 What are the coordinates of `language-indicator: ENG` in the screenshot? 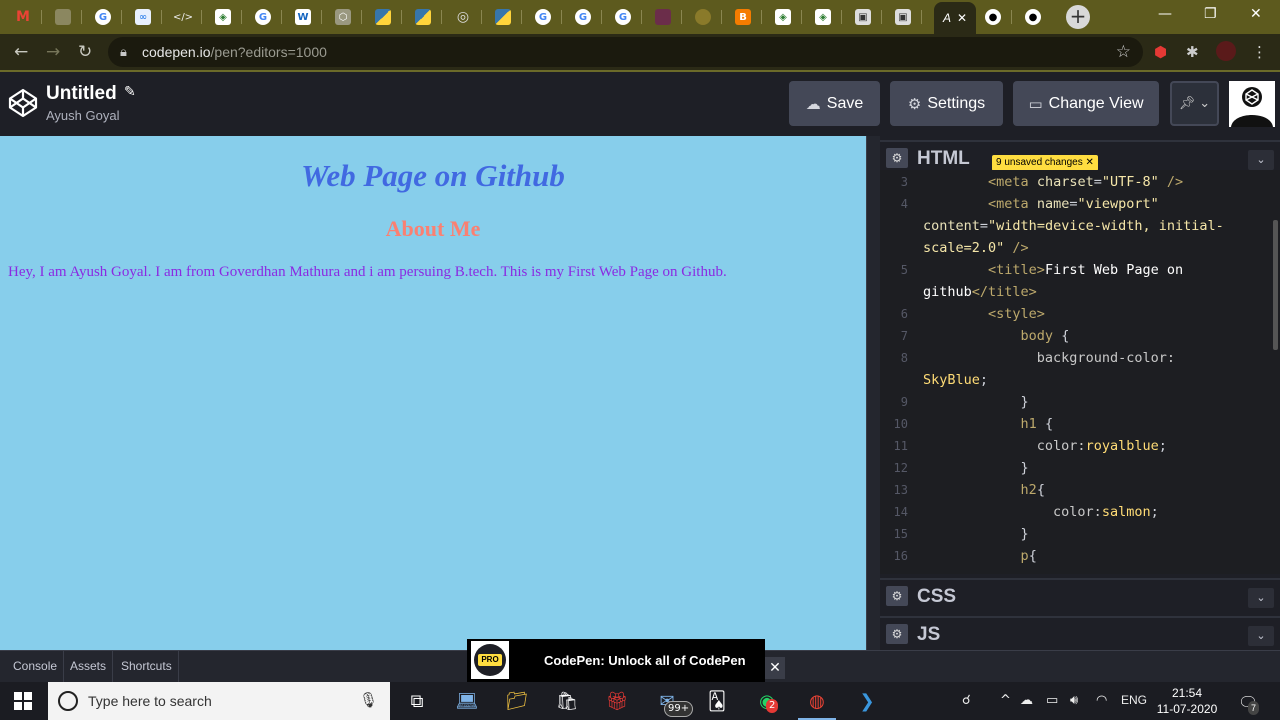 It's located at (1134, 700).